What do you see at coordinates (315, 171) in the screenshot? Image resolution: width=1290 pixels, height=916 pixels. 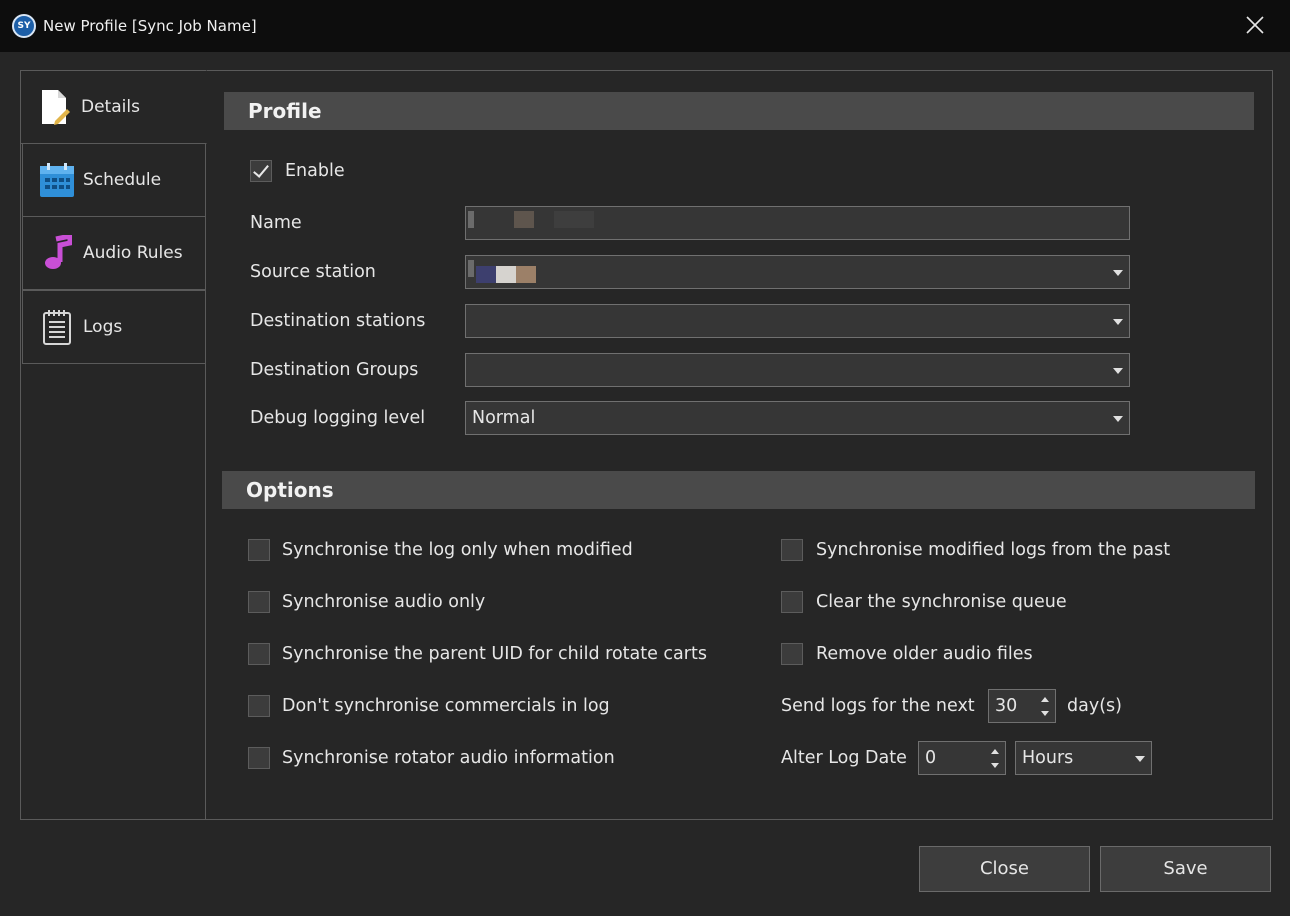 I see `enable-label: Enable` at bounding box center [315, 171].